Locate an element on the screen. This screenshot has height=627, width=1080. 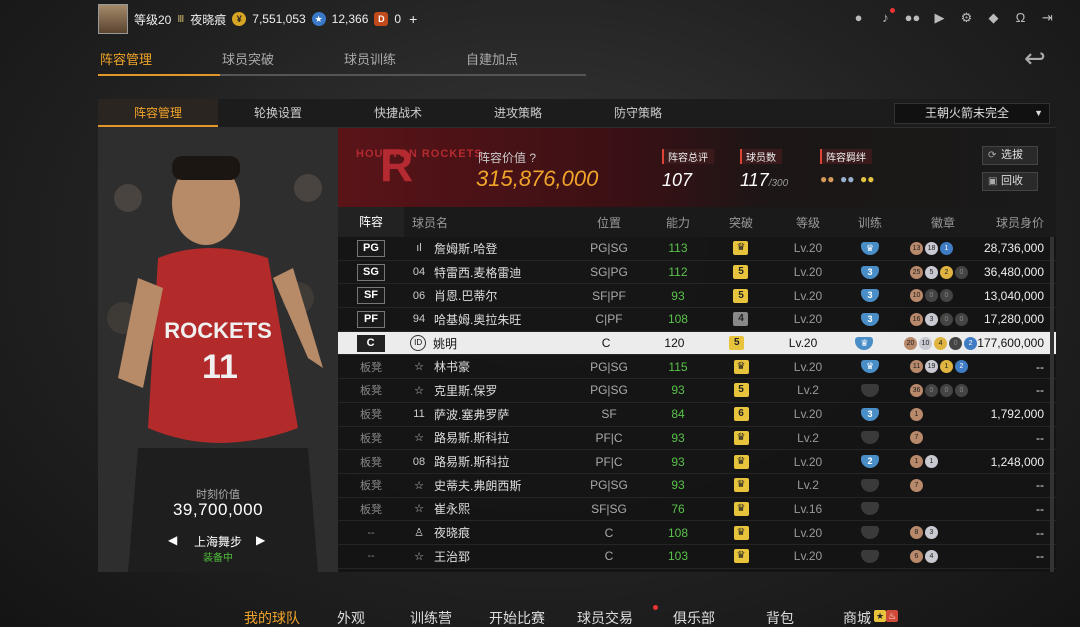
col-badges: 徽章 is located at coordinates (943, 222).